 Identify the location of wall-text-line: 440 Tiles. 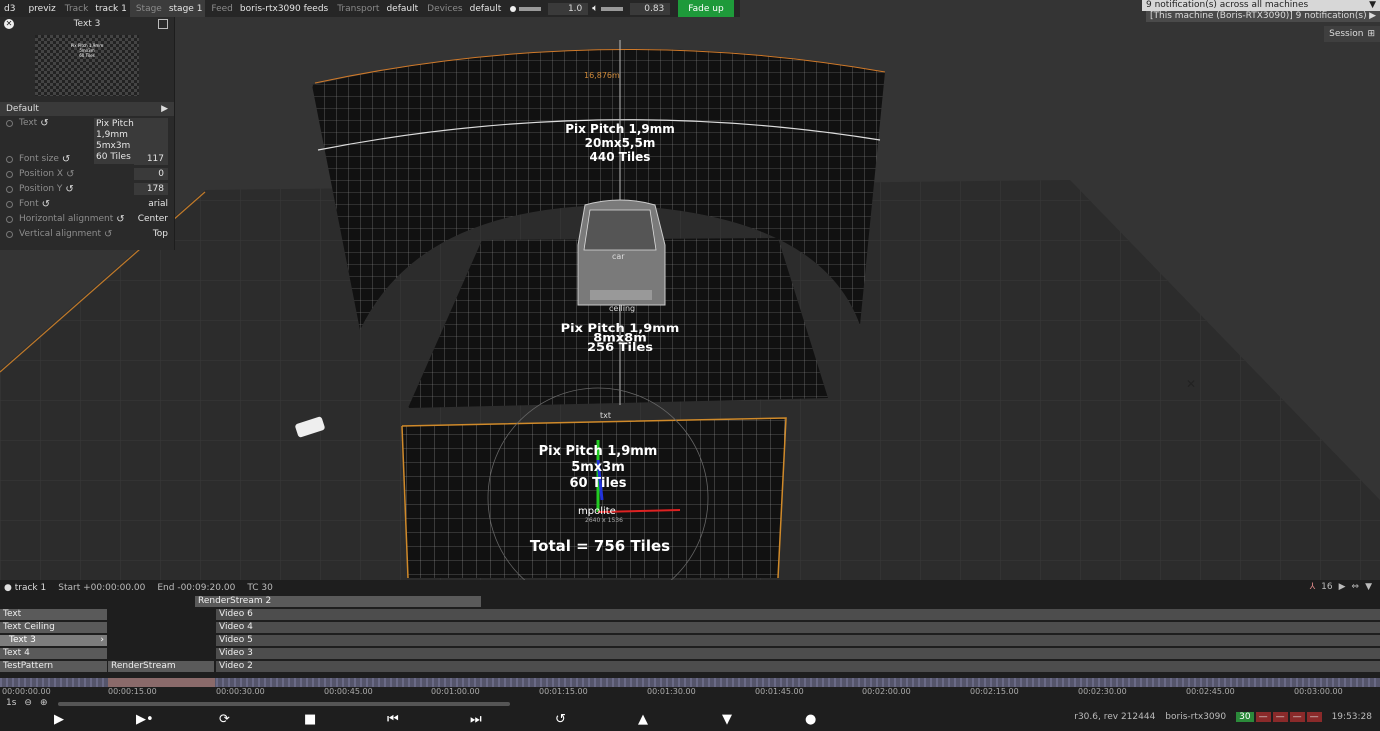
(620, 157).